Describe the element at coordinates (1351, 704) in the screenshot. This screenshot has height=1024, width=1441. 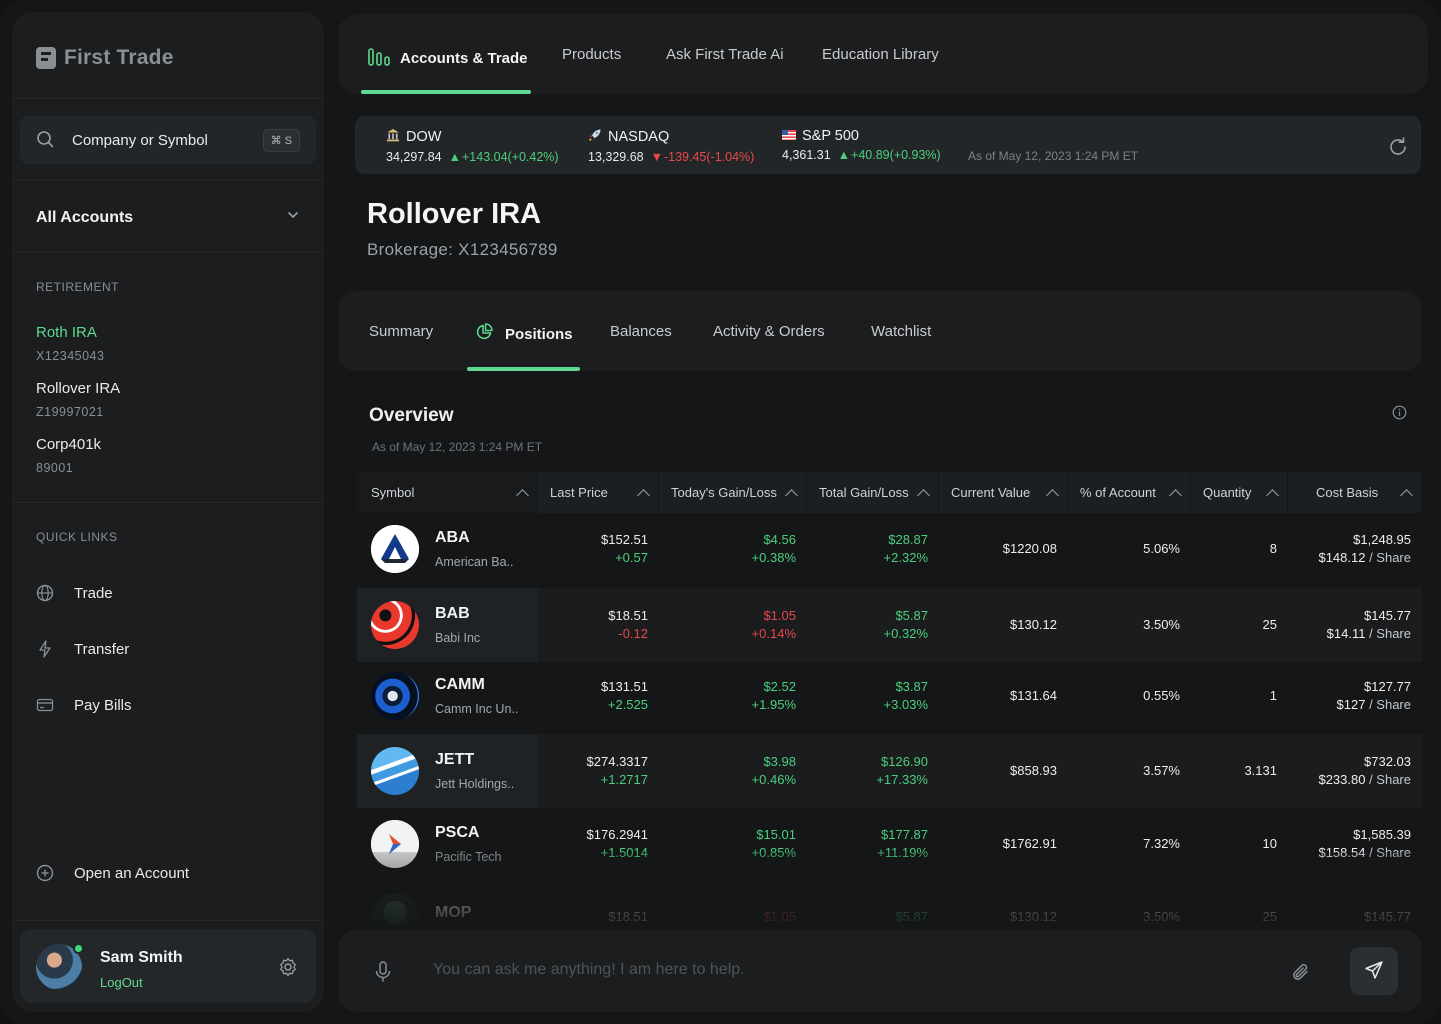
I see `cost-per-share: $127` at that location.